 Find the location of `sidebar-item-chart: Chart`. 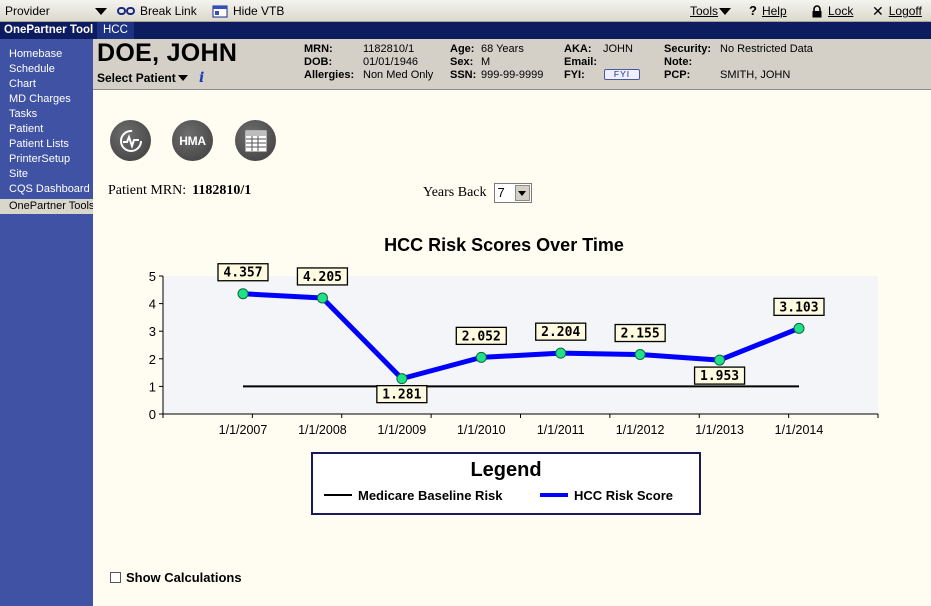

sidebar-item-chart: Chart is located at coordinates (46, 84).